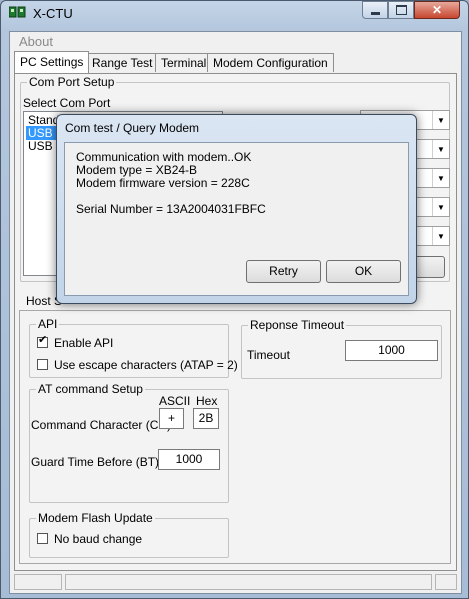 This screenshot has height=599, width=469. Describe the element at coordinates (95, 518) in the screenshot. I see `modem-flash-title: Modem Flash Update` at that location.